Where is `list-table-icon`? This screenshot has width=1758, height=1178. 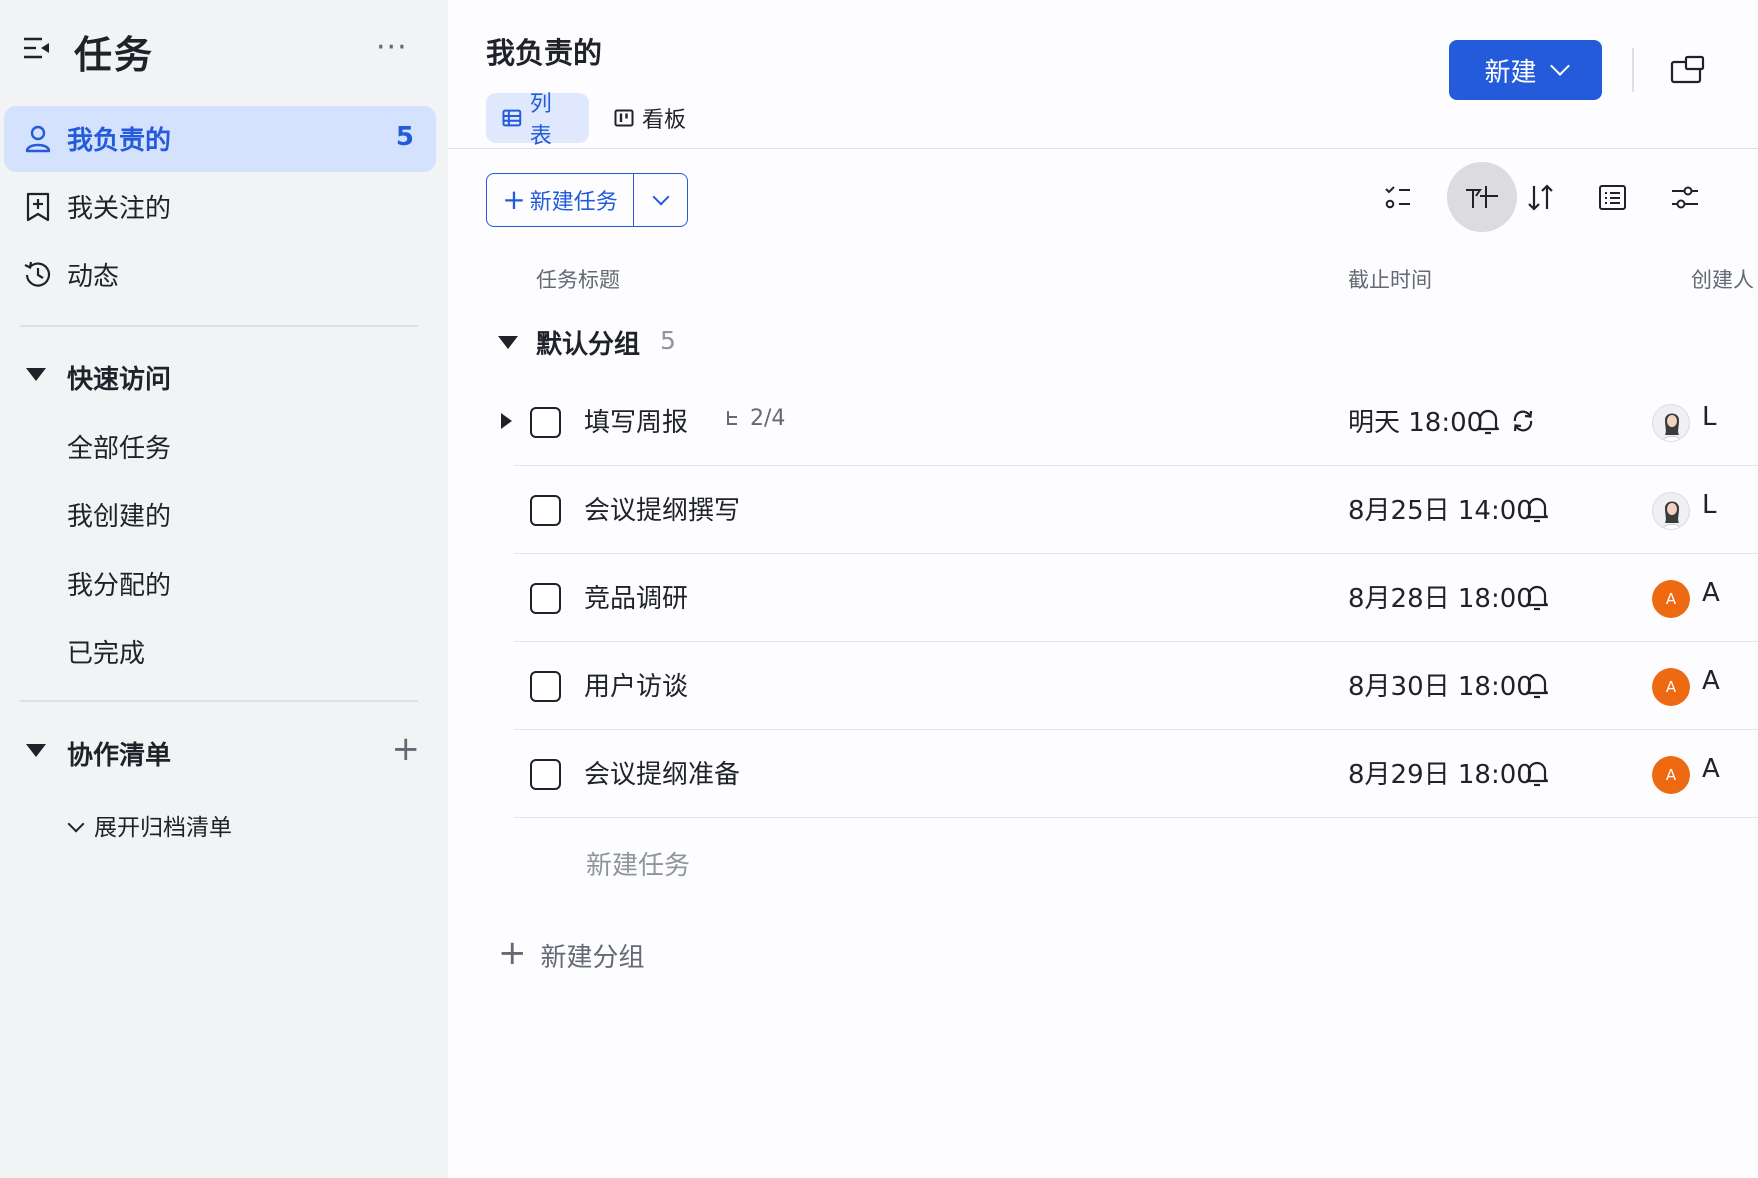 list-table-icon is located at coordinates (512, 118).